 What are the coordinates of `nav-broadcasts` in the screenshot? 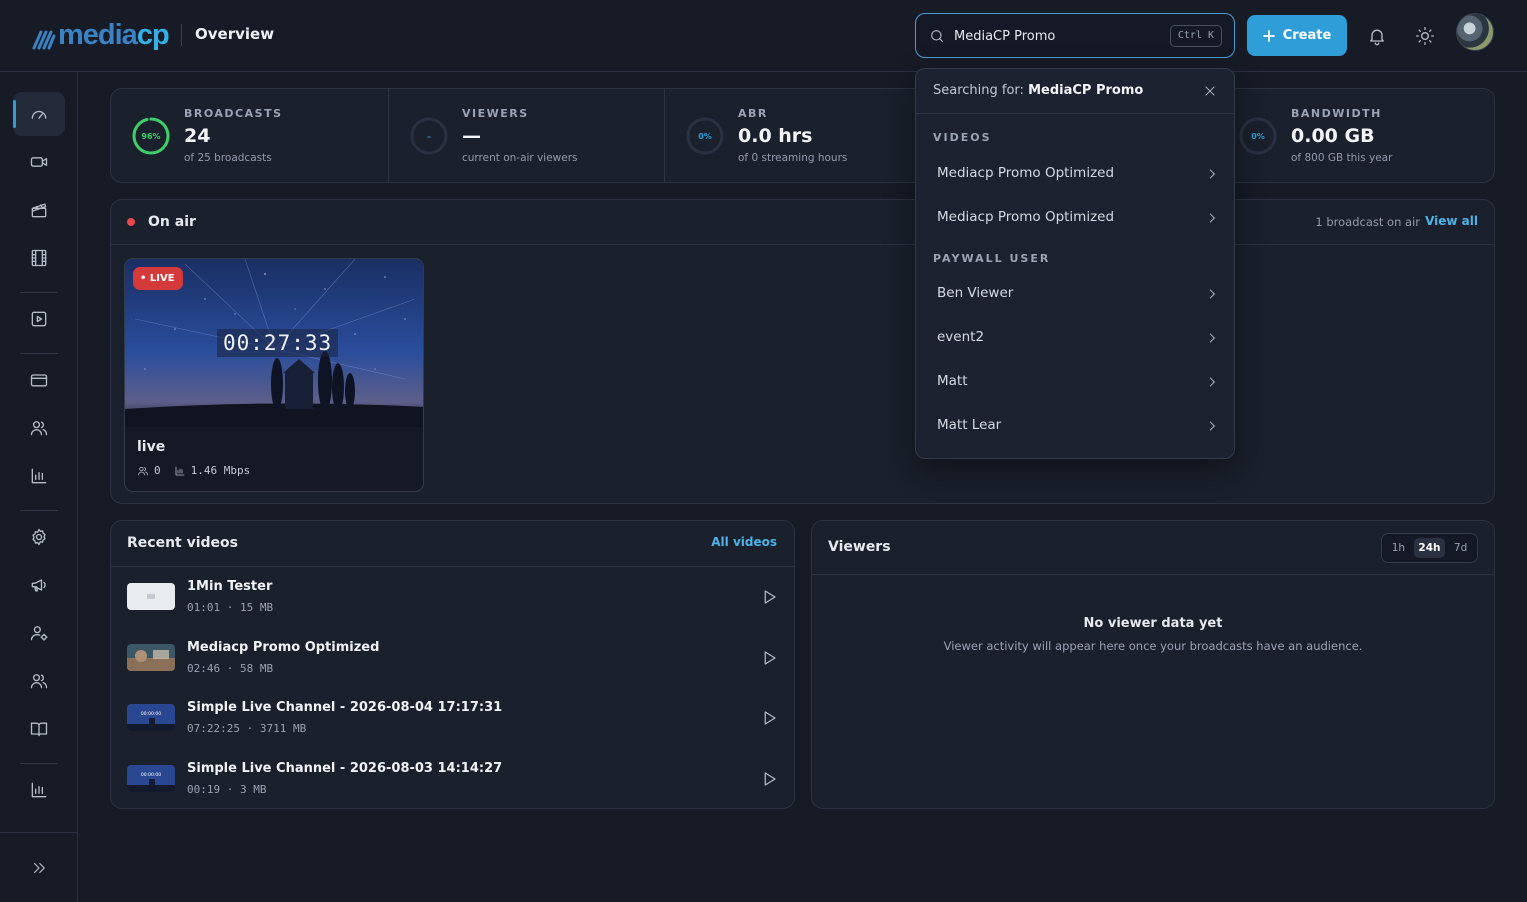 It's located at (39, 162).